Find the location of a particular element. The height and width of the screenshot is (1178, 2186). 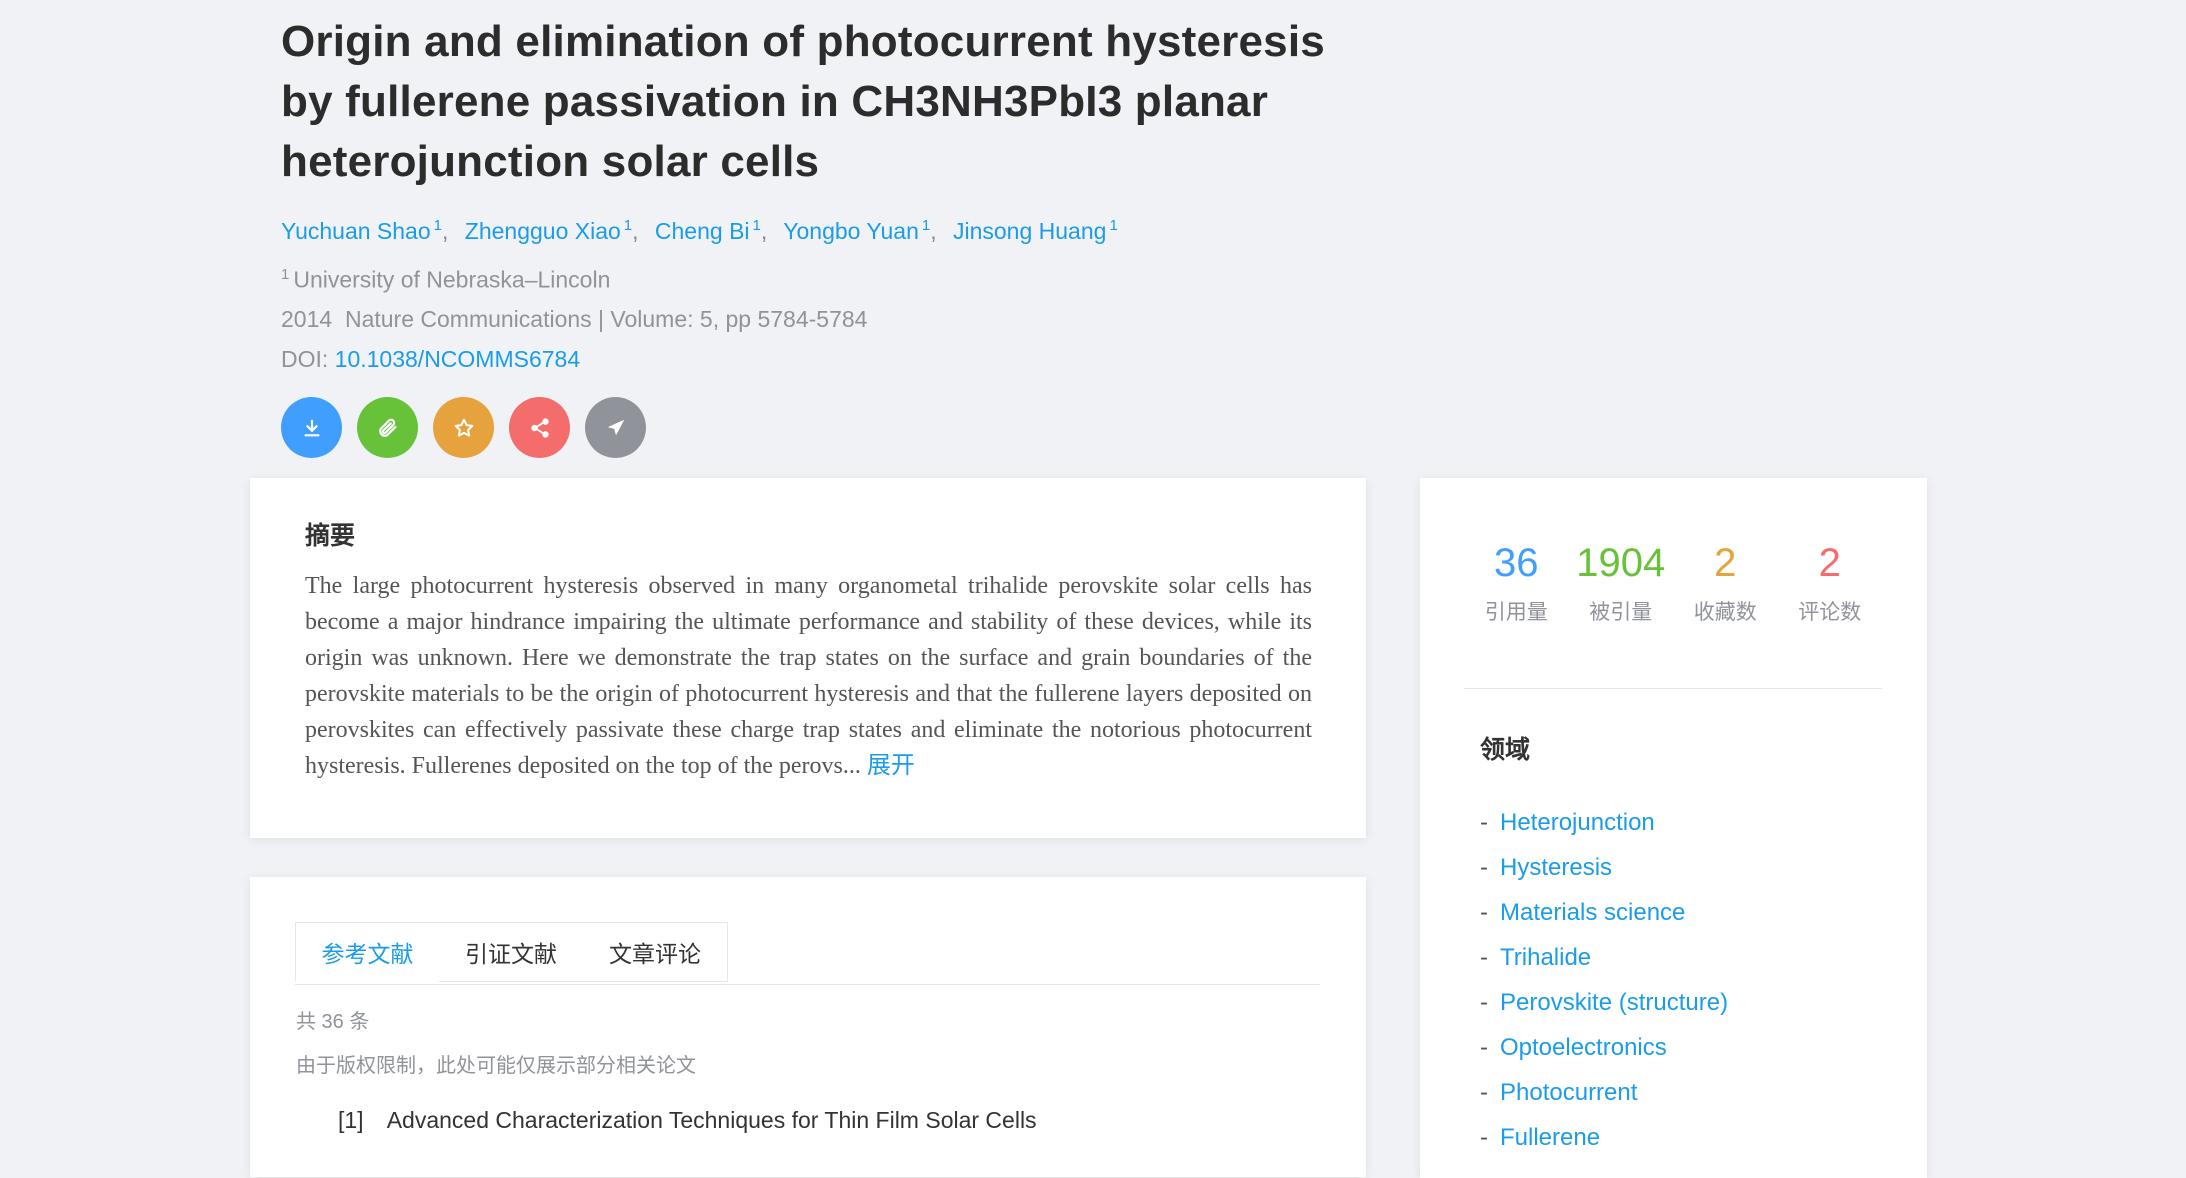

tab-citations: 引证文献 is located at coordinates (511, 952).